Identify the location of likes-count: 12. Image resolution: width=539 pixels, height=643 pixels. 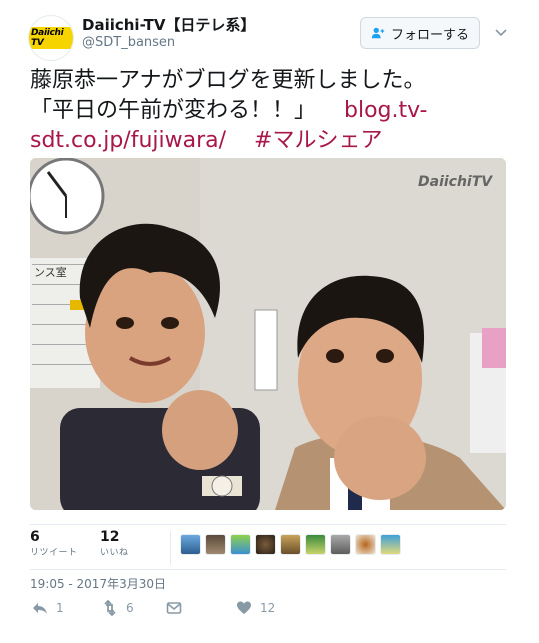
(110, 537).